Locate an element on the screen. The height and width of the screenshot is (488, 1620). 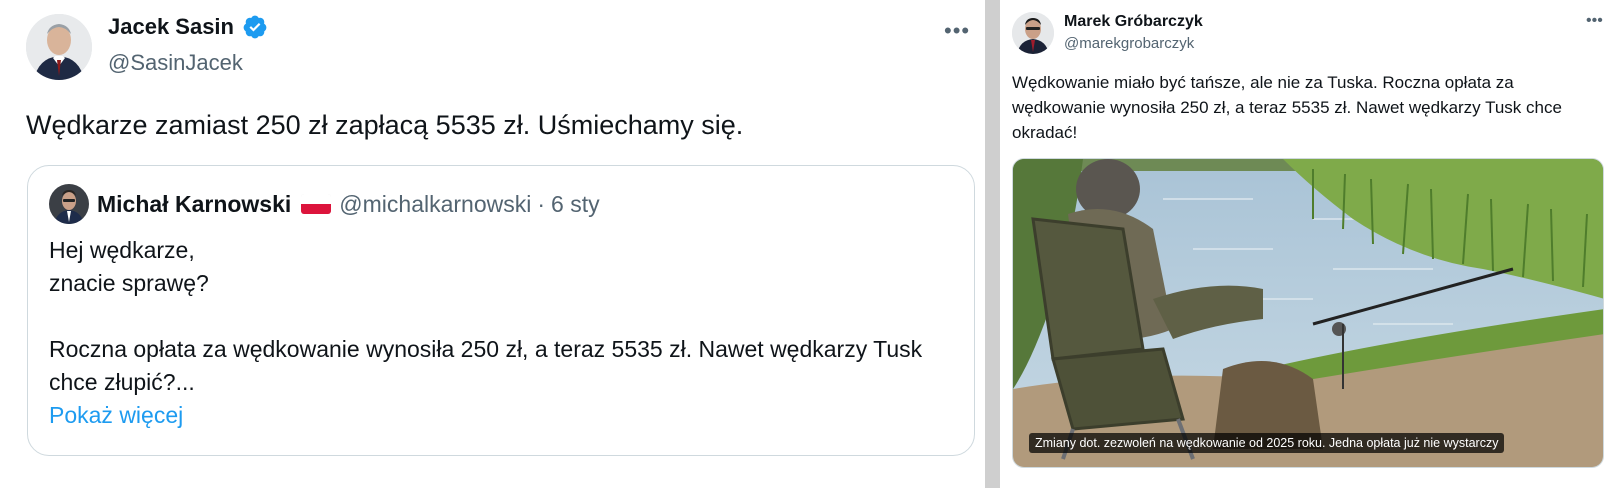
author-name: Jacek Sasin is located at coordinates (188, 27).